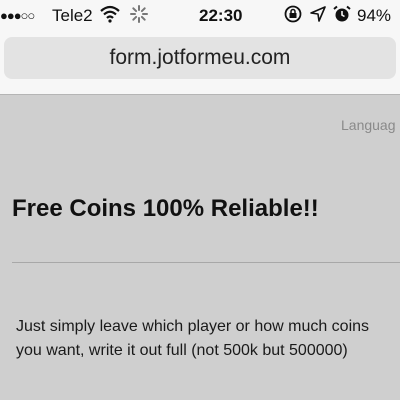 The width and height of the screenshot is (400, 400). What do you see at coordinates (221, 15) in the screenshot?
I see `status-time: 22:30` at bounding box center [221, 15].